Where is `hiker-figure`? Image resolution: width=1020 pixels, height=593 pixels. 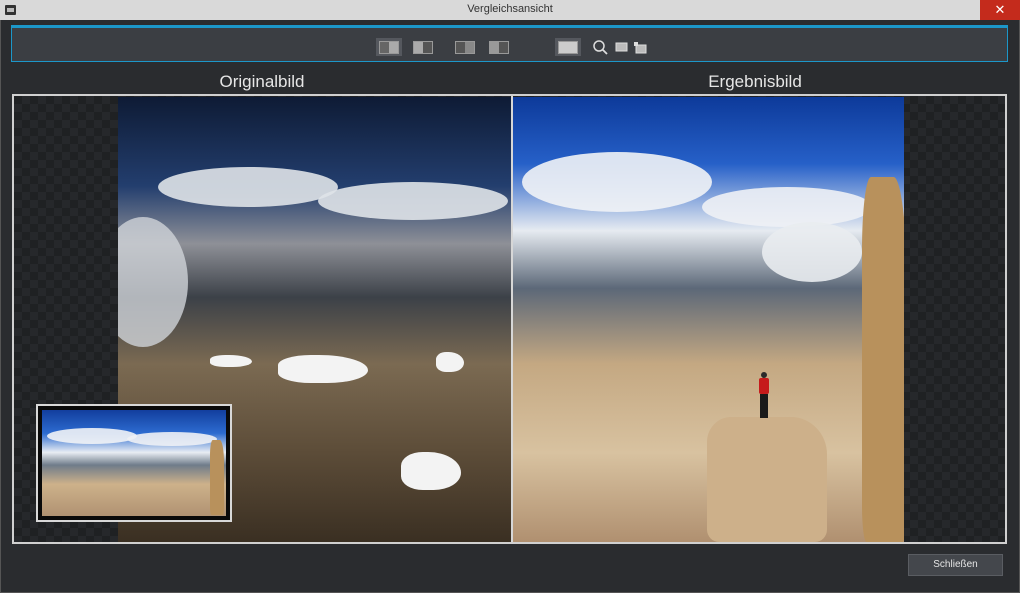 hiker-figure is located at coordinates (764, 397).